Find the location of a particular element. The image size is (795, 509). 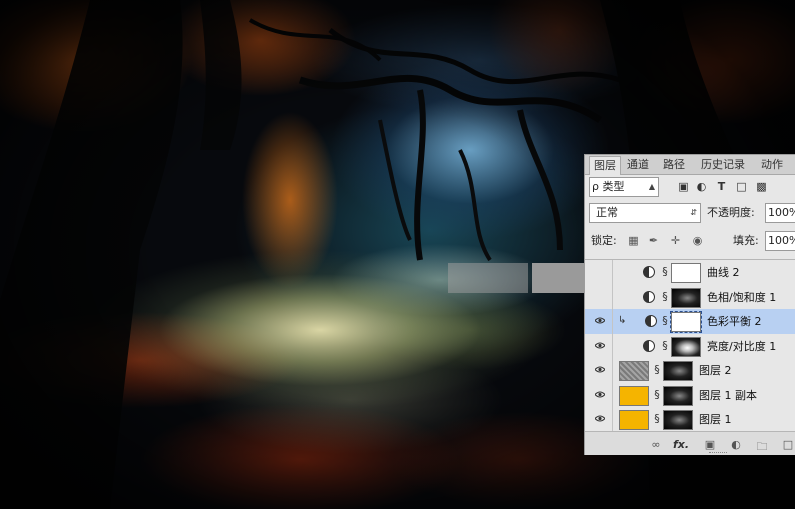

filter-row: ρ 类型 ▲ ▣ ◐ T □ ▩ is located at coordinates (690, 189).